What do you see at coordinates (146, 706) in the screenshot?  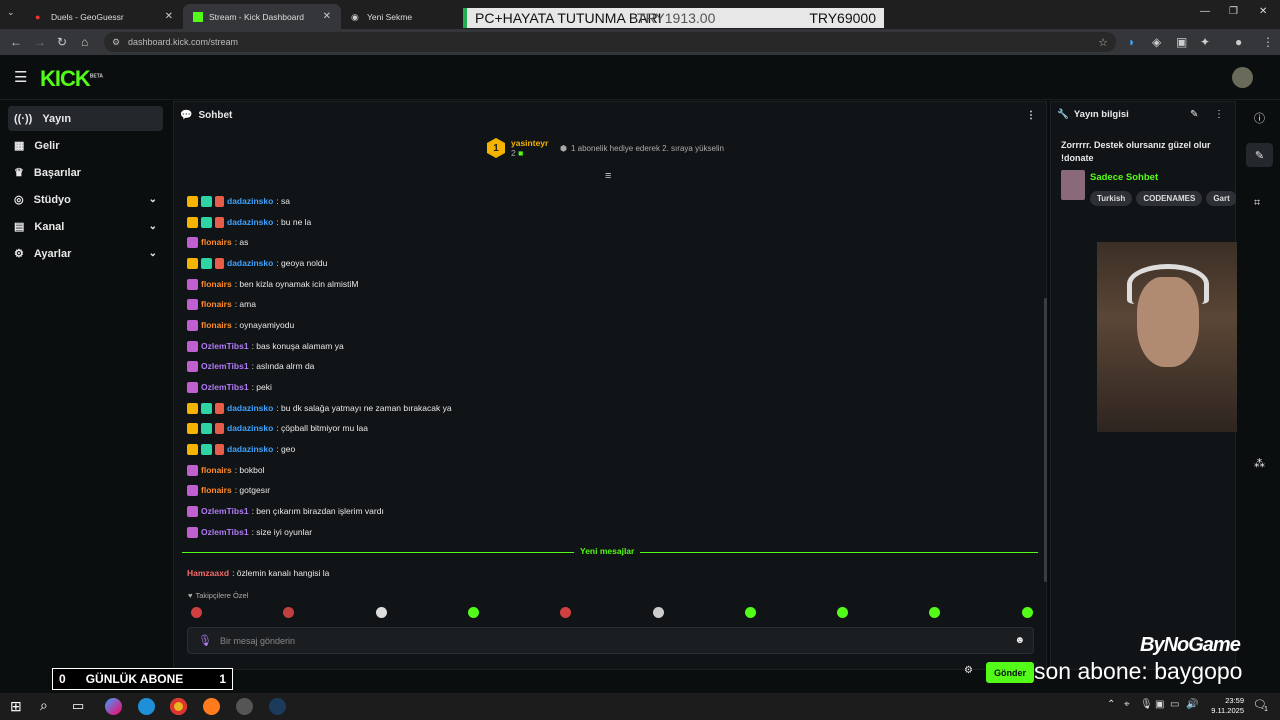 I see `edge-icon` at bounding box center [146, 706].